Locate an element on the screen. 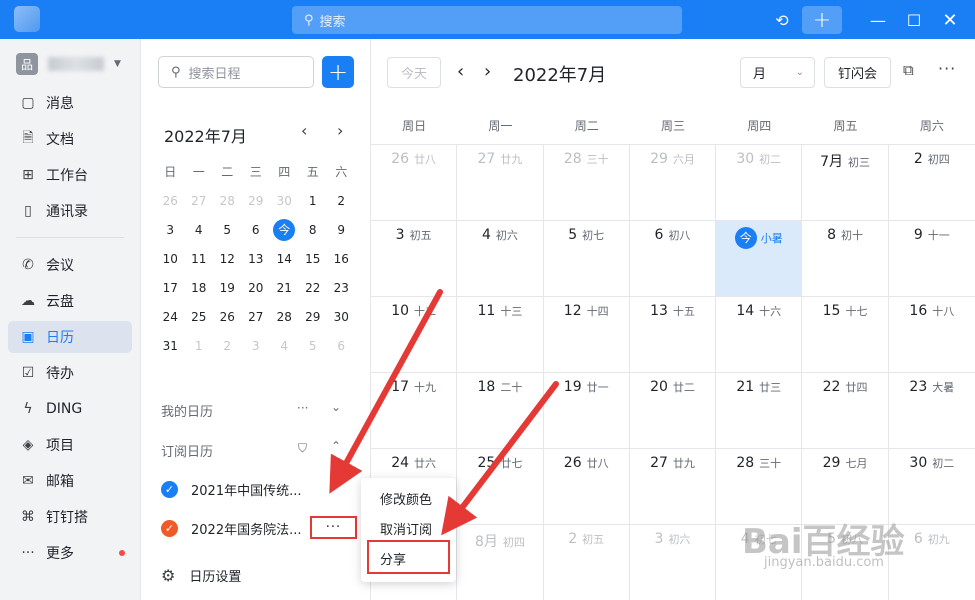  nav-item: ▢ 消息 is located at coordinates (70, 103).